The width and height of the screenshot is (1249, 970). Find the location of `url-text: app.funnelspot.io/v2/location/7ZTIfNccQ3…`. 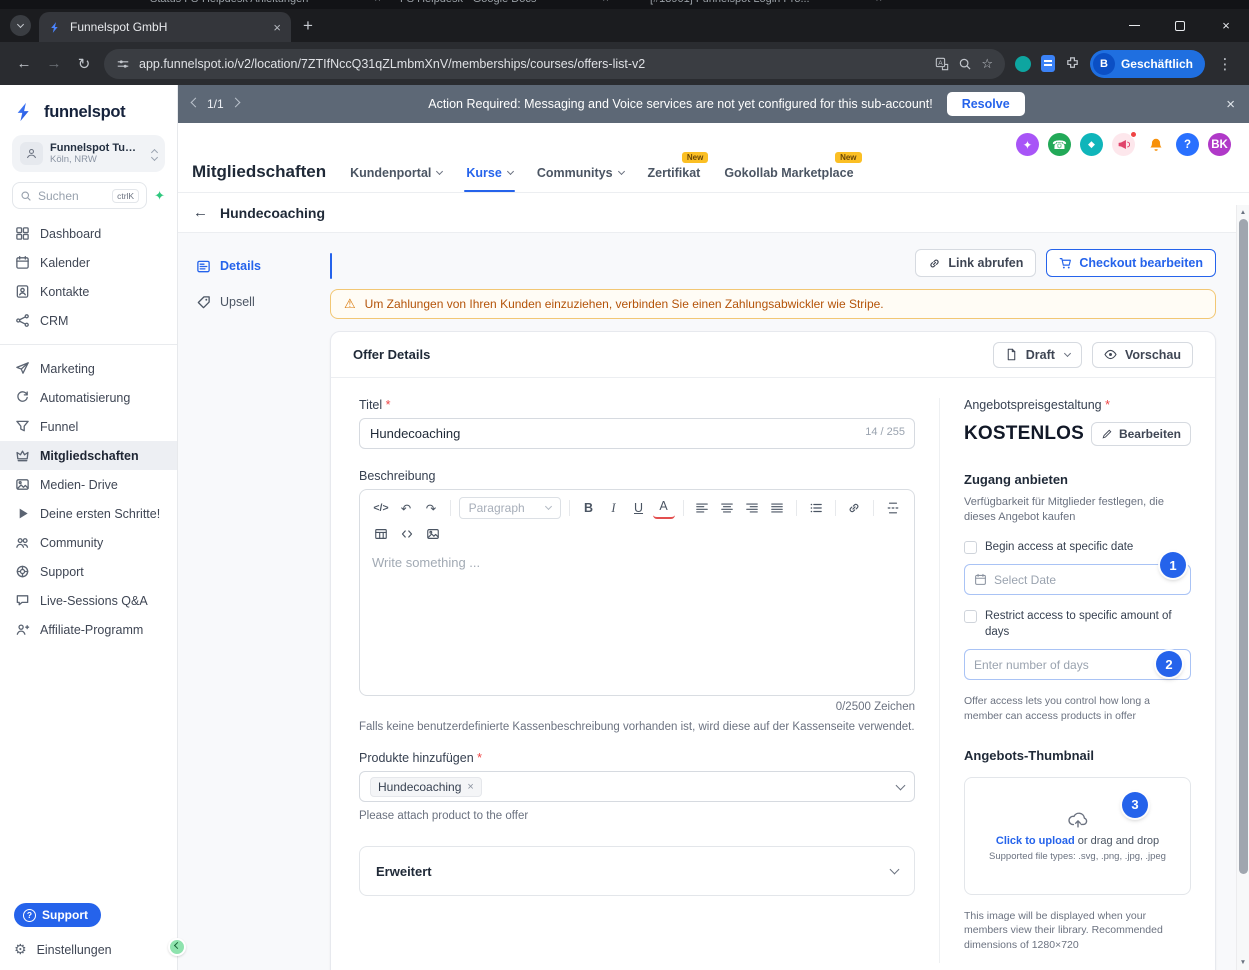

url-text: app.funnelspot.io/v2/location/7ZTIfNccQ3… is located at coordinates (532, 64).